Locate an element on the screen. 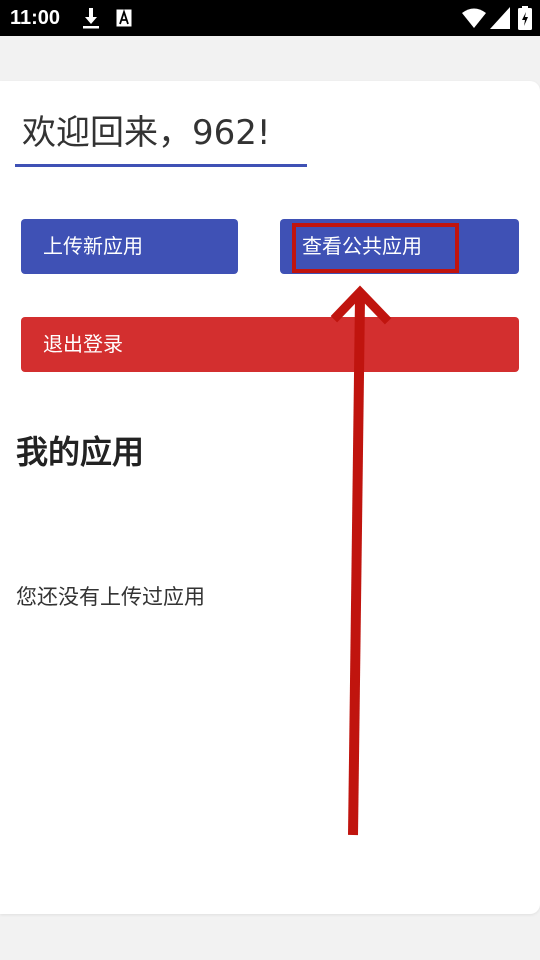 This screenshot has height=960, width=540. welcome-heading: 欢迎回来，962! is located at coordinates (146, 133).